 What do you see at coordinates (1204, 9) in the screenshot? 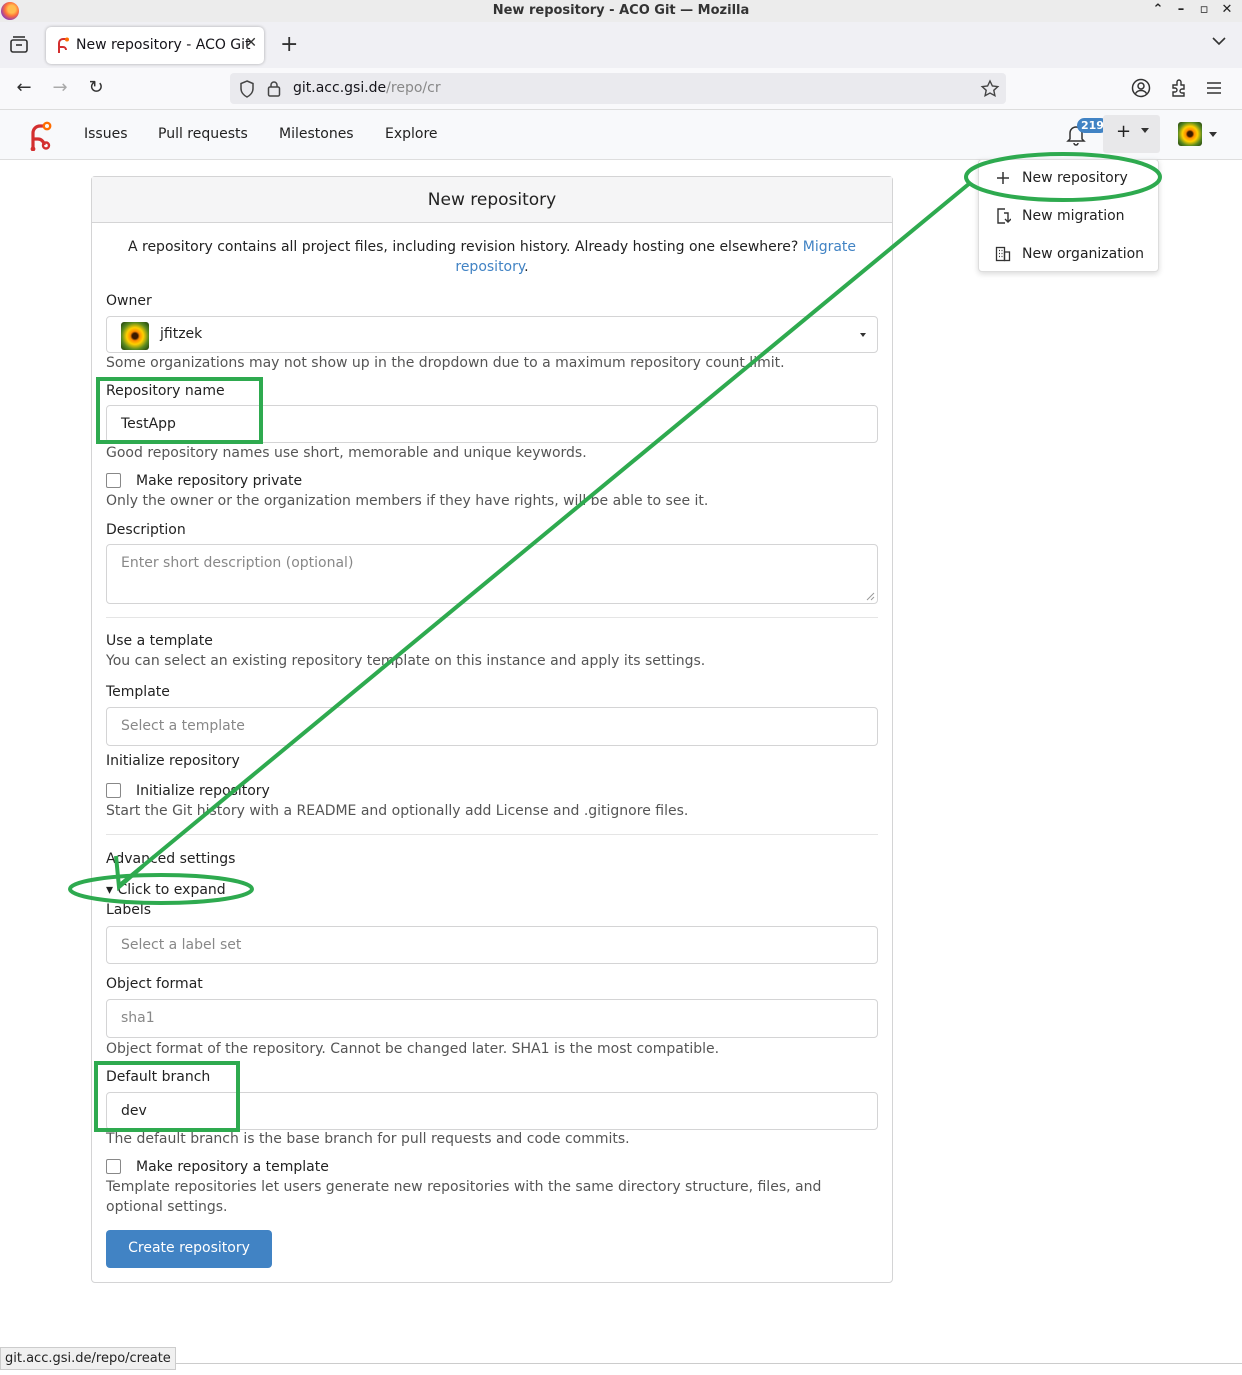
I see `window-restore-icon: ▫` at bounding box center [1204, 9].